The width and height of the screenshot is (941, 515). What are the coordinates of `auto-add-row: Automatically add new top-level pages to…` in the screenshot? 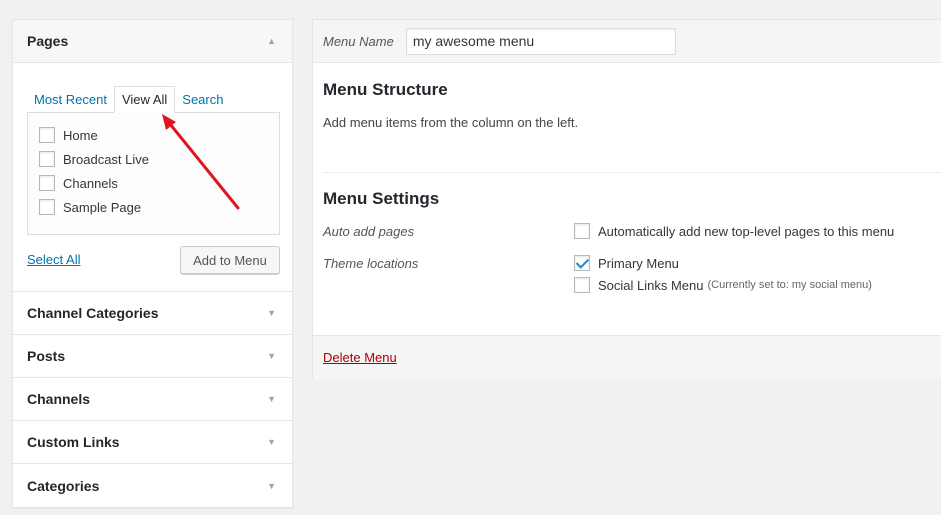 It's located at (734, 231).